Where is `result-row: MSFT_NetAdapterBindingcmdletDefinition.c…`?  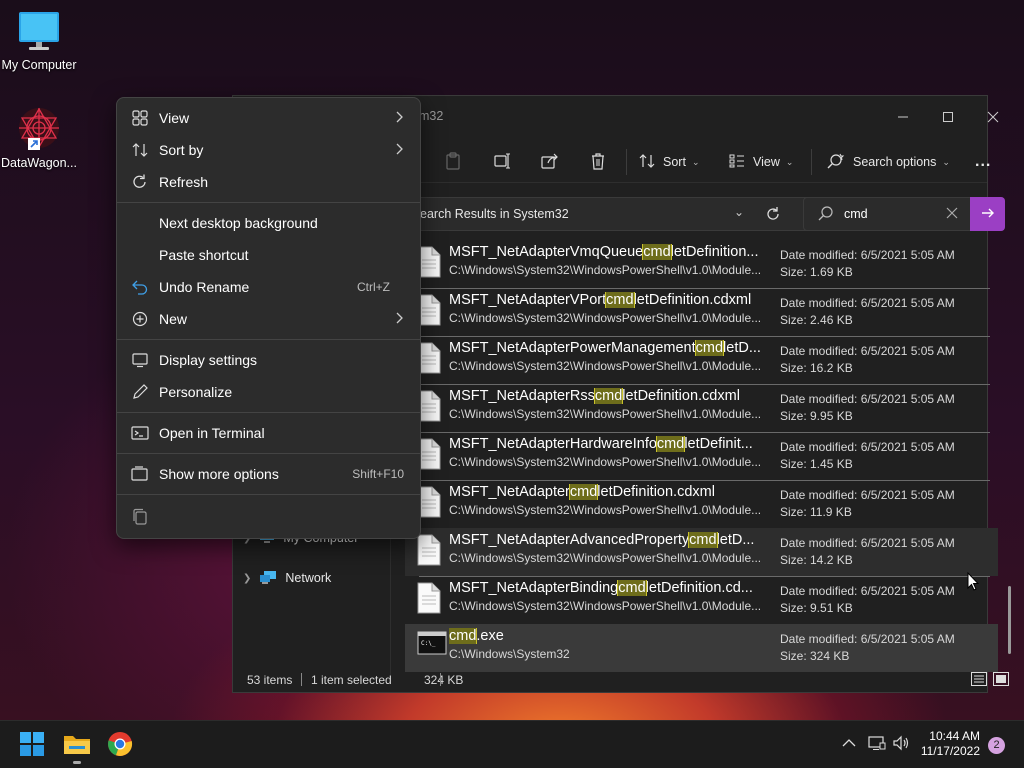 result-row: MSFT_NetAdapterBindingcmdletDefinition.c… is located at coordinates (701, 600).